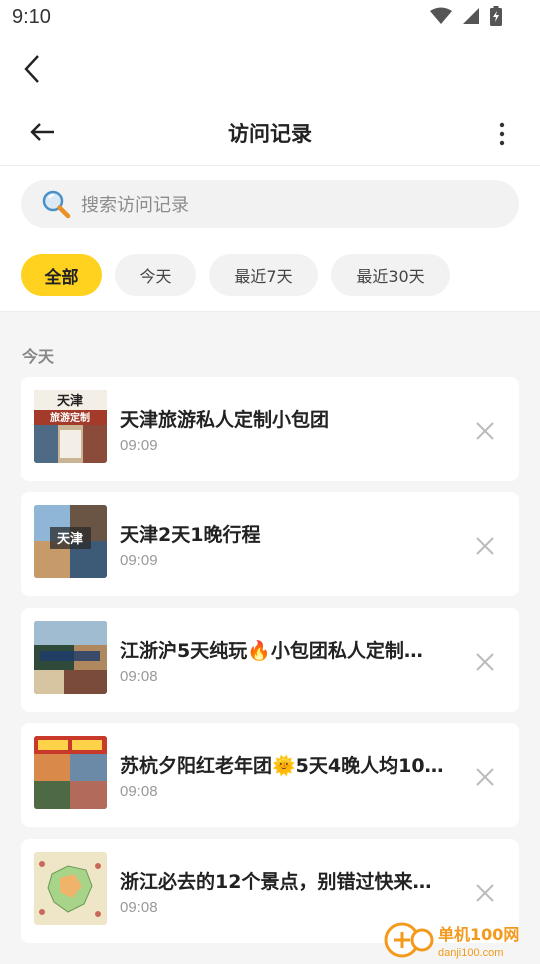  What do you see at coordinates (441, 15) in the screenshot?
I see `wifi-icon` at bounding box center [441, 15].